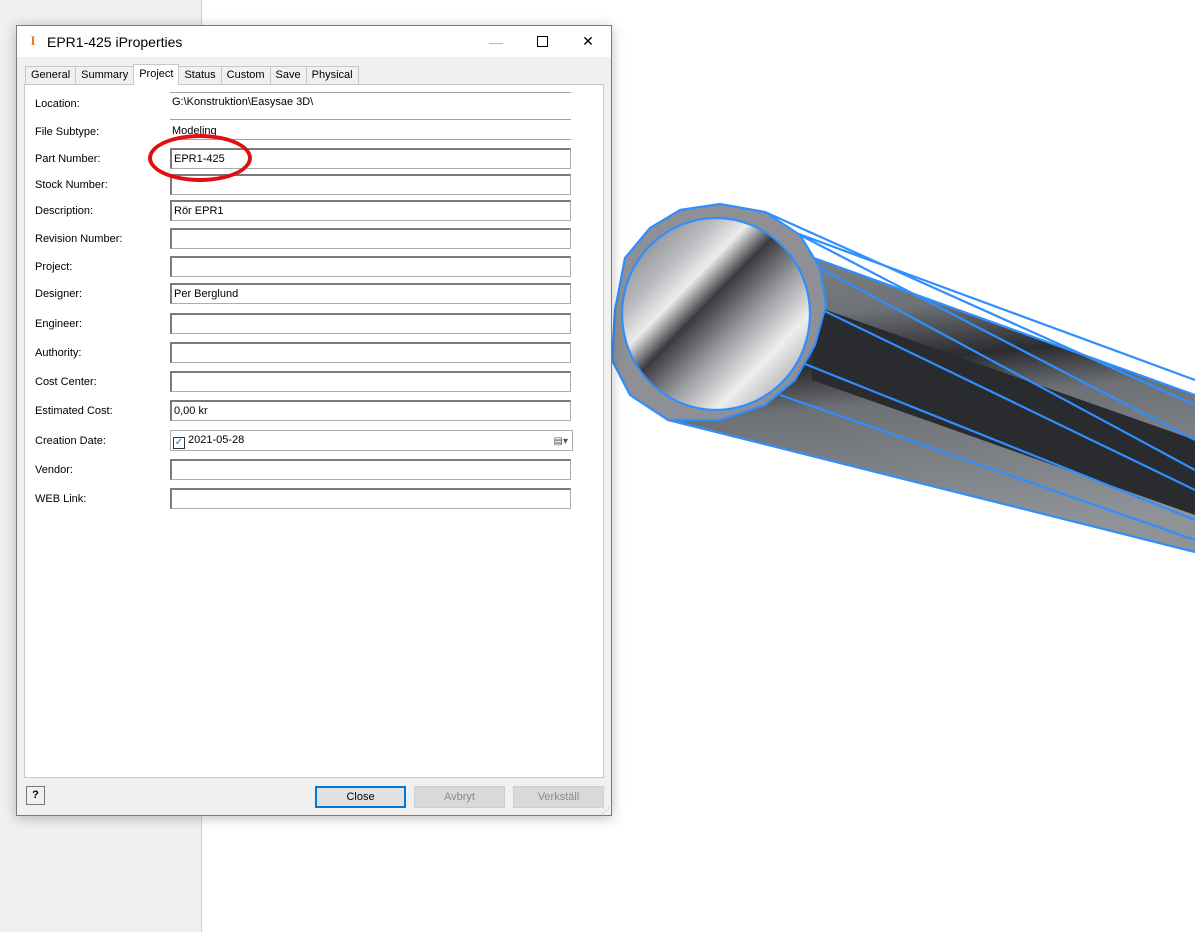 This screenshot has width=1195, height=932. What do you see at coordinates (115, 42) in the screenshot?
I see `dialog-title: EPR1-425 iProperties` at bounding box center [115, 42].